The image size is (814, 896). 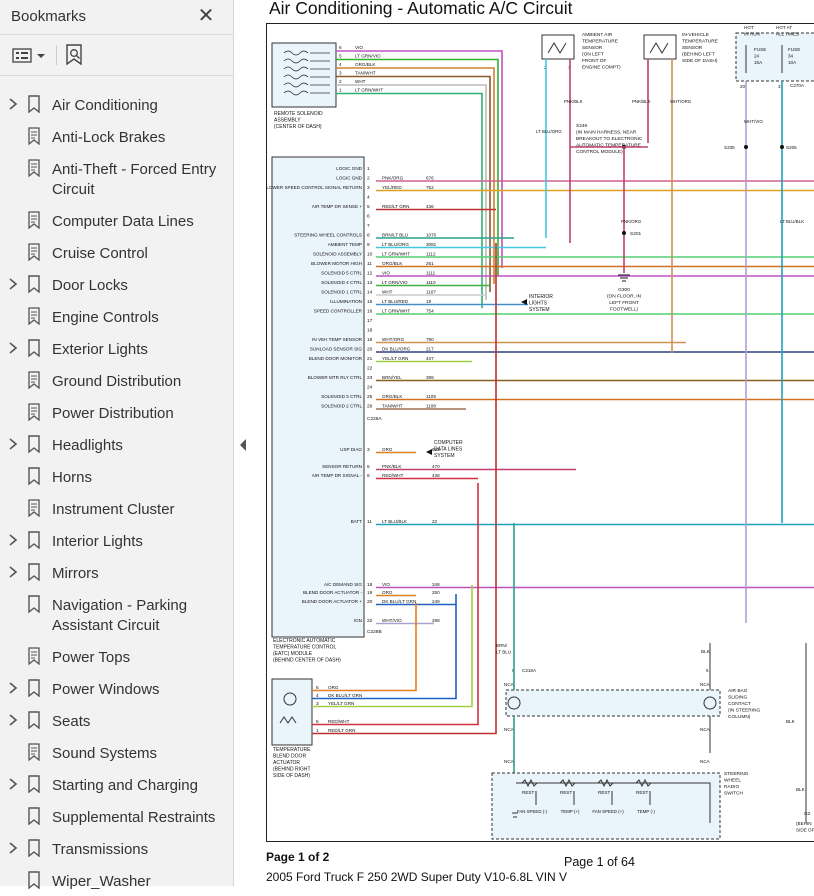 What do you see at coordinates (624, 310) in the screenshot?
I see `g300-label: FOOTWELL)` at bounding box center [624, 310].